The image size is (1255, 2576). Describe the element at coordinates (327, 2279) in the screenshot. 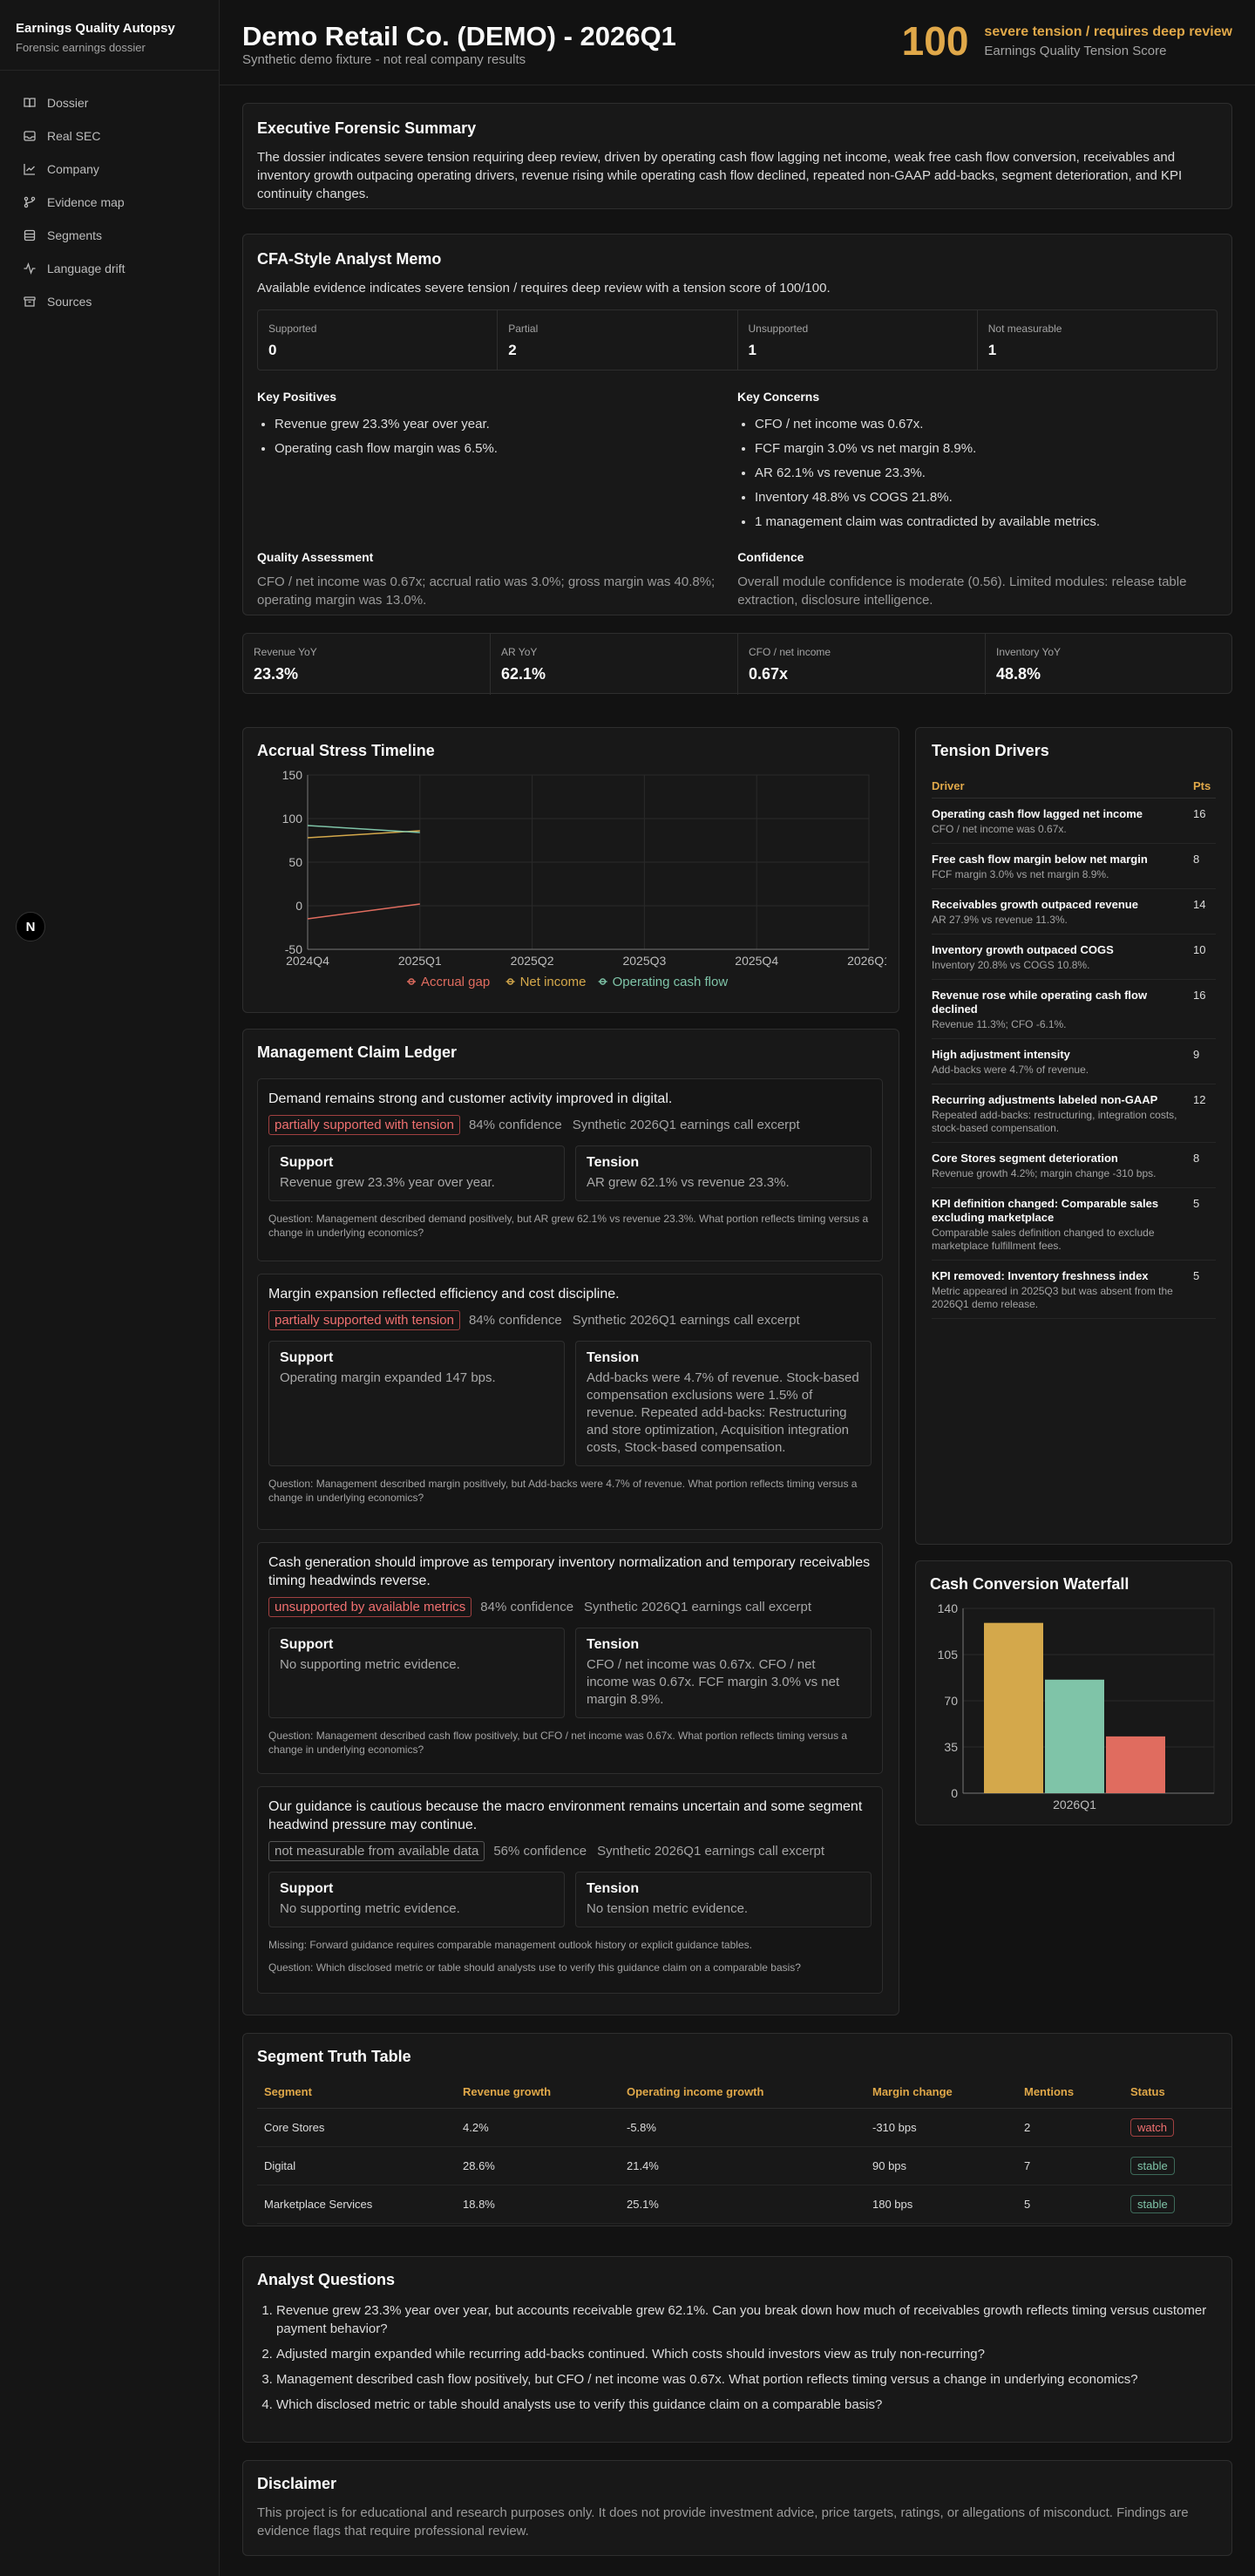

I see `analyst-questions-title: Analyst Questions` at that location.